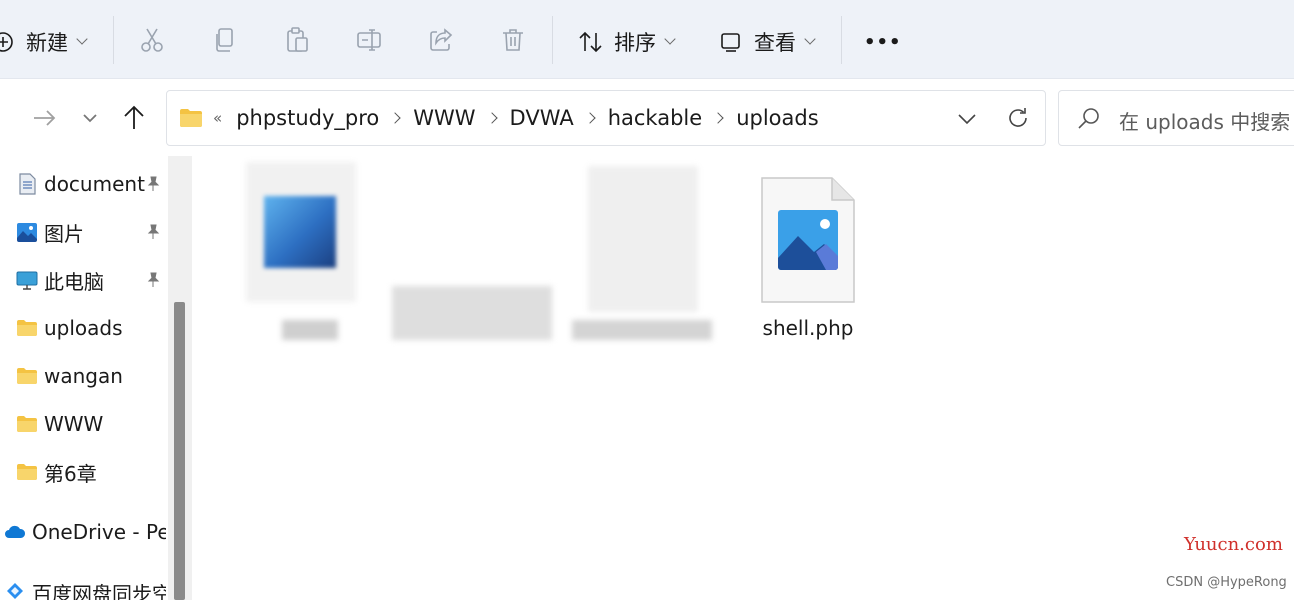 Image resolution: width=1294 pixels, height=600 pixels. I want to click on refresh-icon, so click(1018, 118).